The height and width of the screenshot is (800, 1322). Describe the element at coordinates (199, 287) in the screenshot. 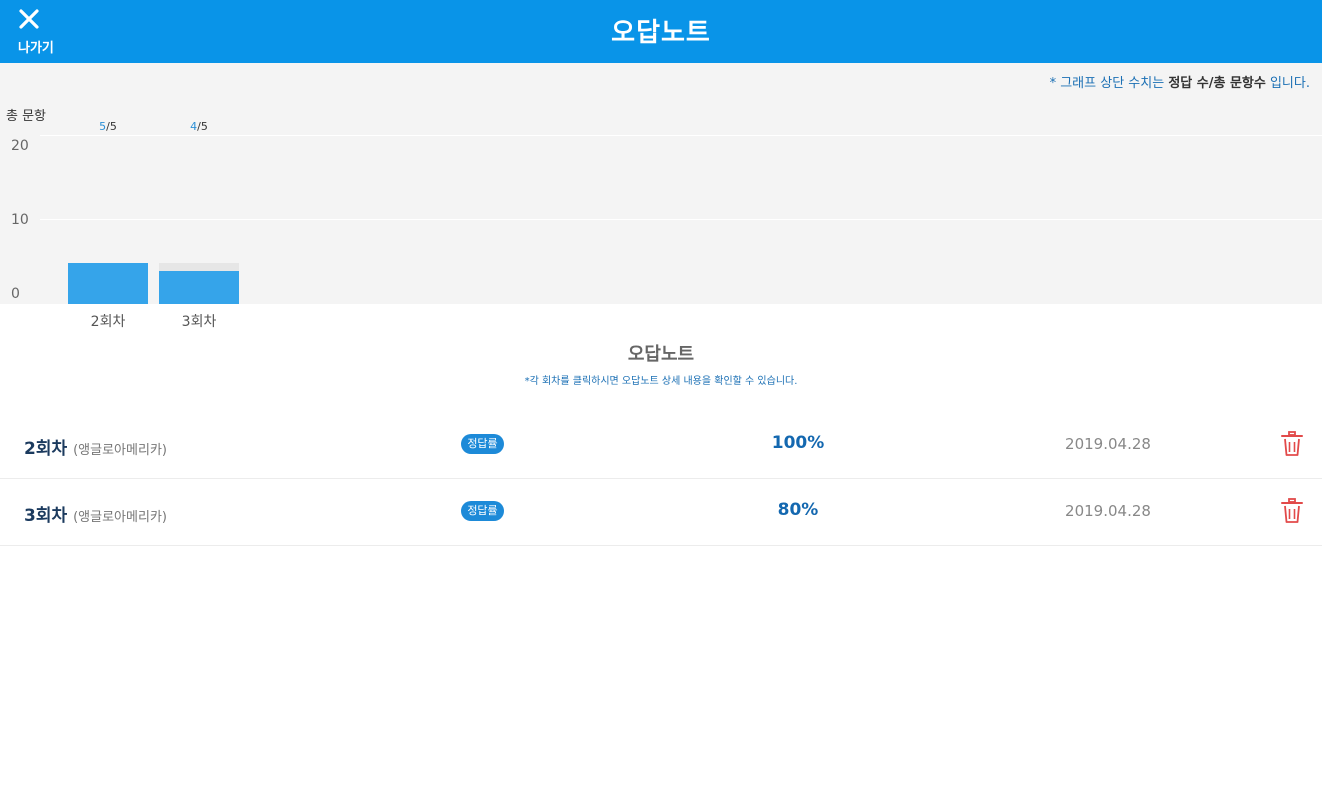

I see `bar-correct-3회차` at that location.